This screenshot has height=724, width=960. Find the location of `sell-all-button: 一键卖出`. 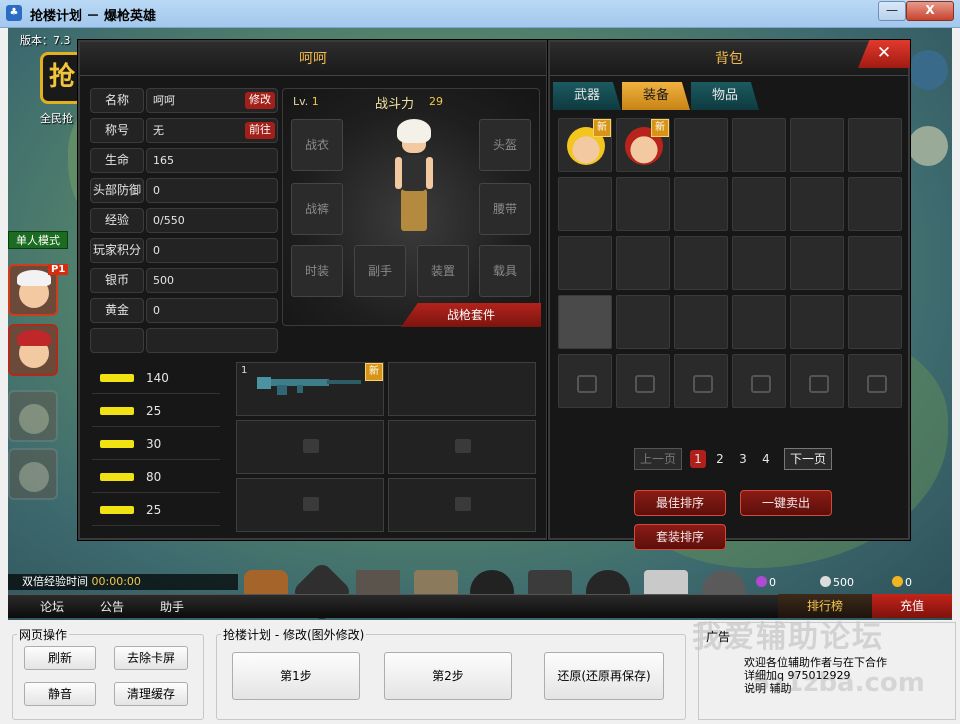

sell-all-button: 一键卖出 is located at coordinates (786, 503).